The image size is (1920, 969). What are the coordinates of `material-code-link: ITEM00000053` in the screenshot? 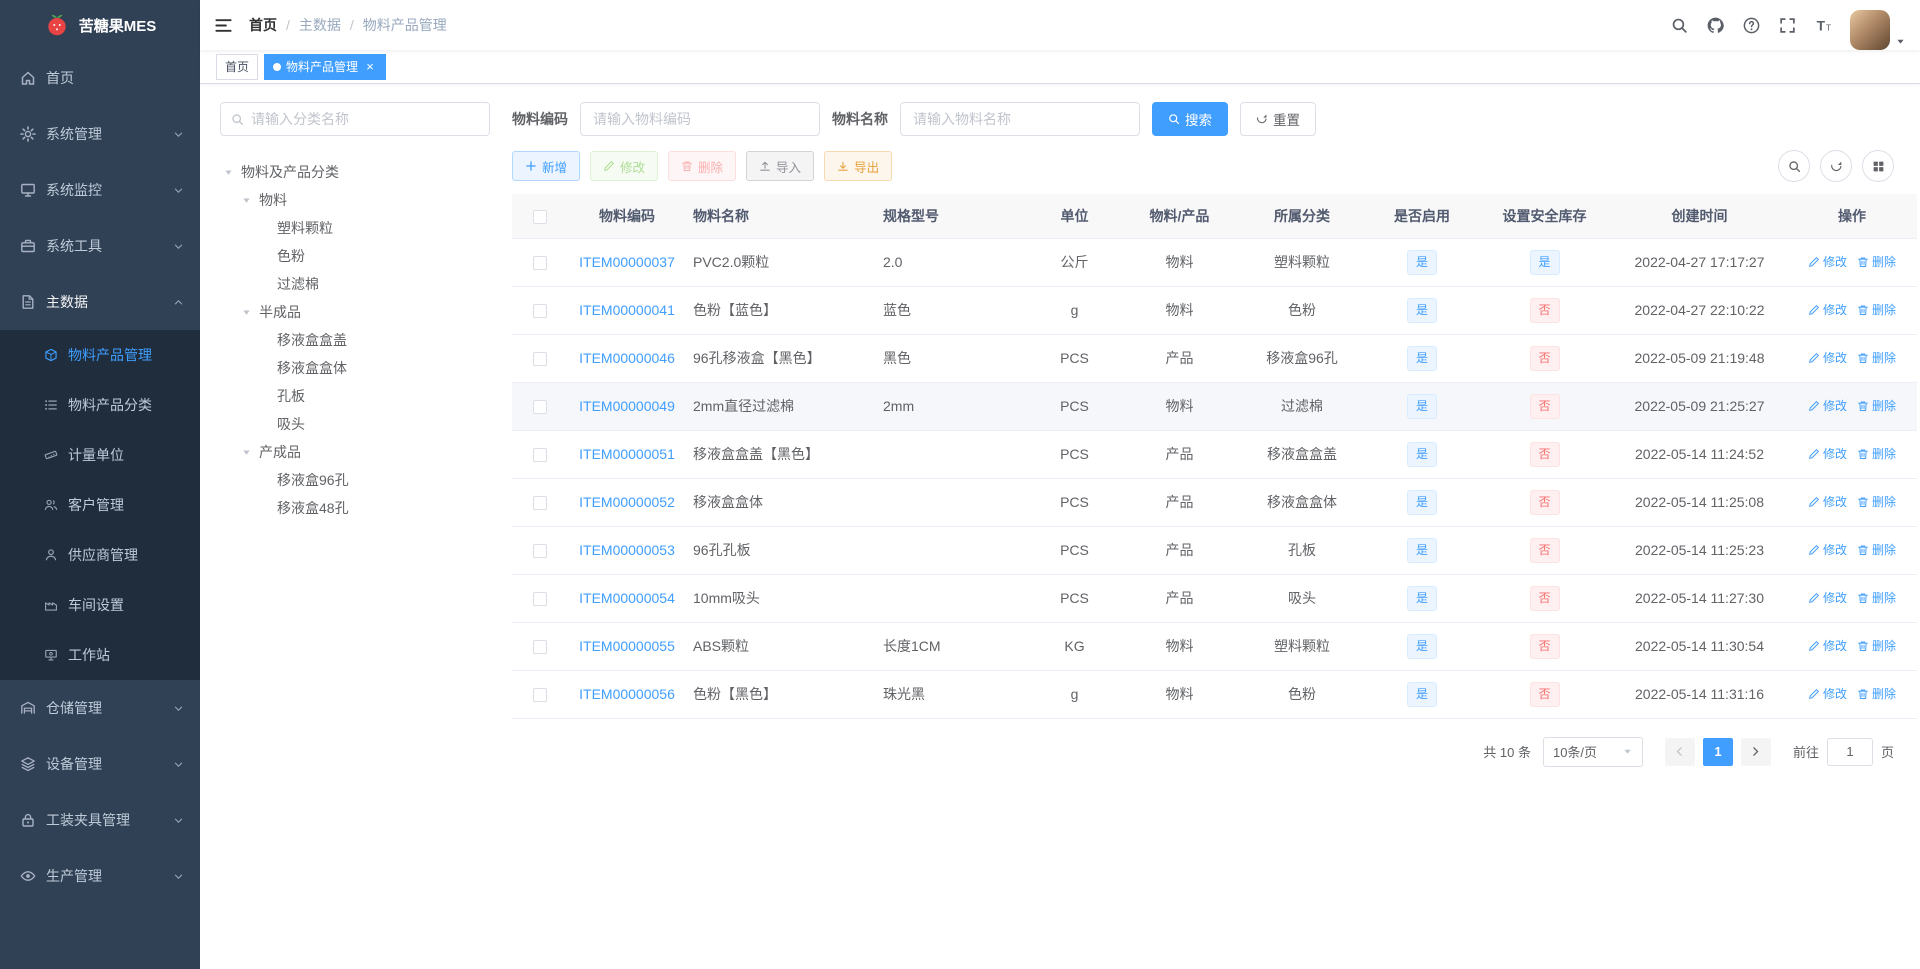 It's located at (627, 550).